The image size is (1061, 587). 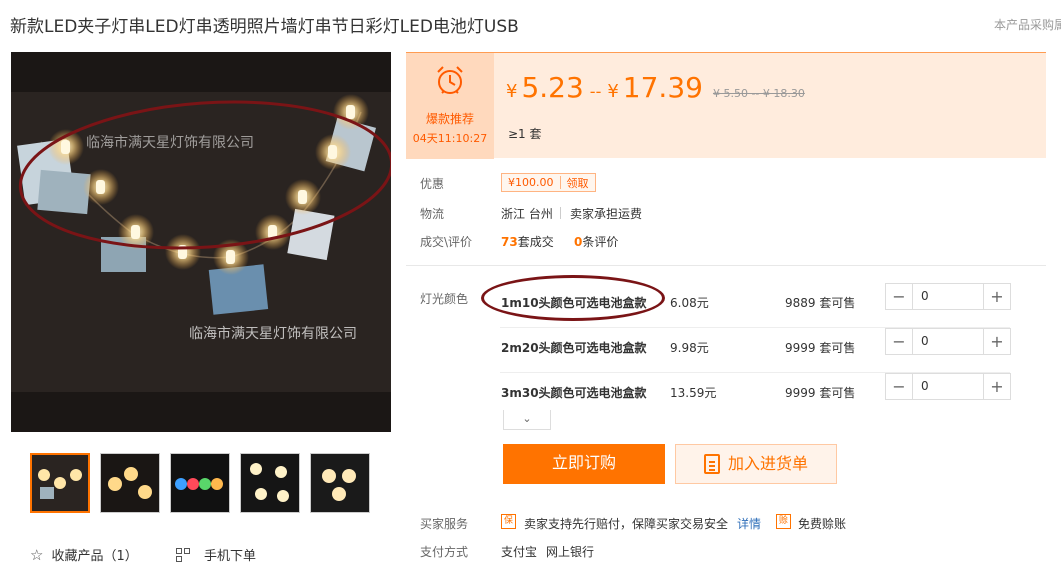 I want to click on sku-name: 2m20头颜色可选电池盒款, so click(x=574, y=348).